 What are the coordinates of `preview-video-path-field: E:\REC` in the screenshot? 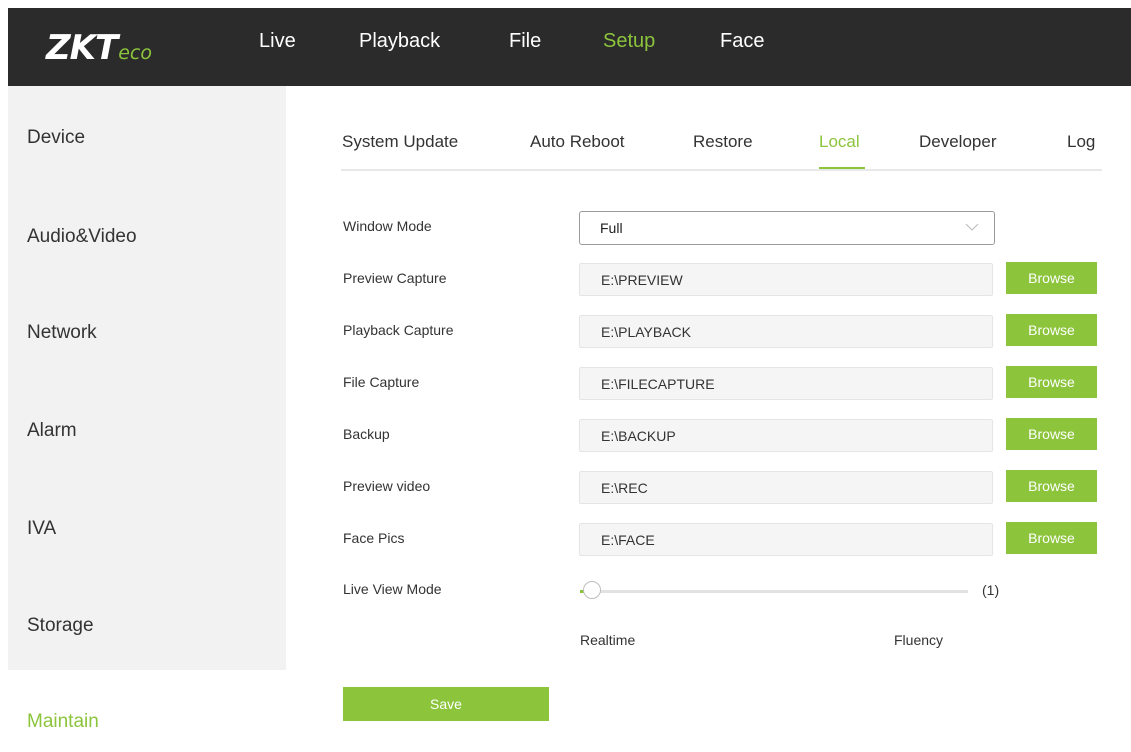 It's located at (786, 487).